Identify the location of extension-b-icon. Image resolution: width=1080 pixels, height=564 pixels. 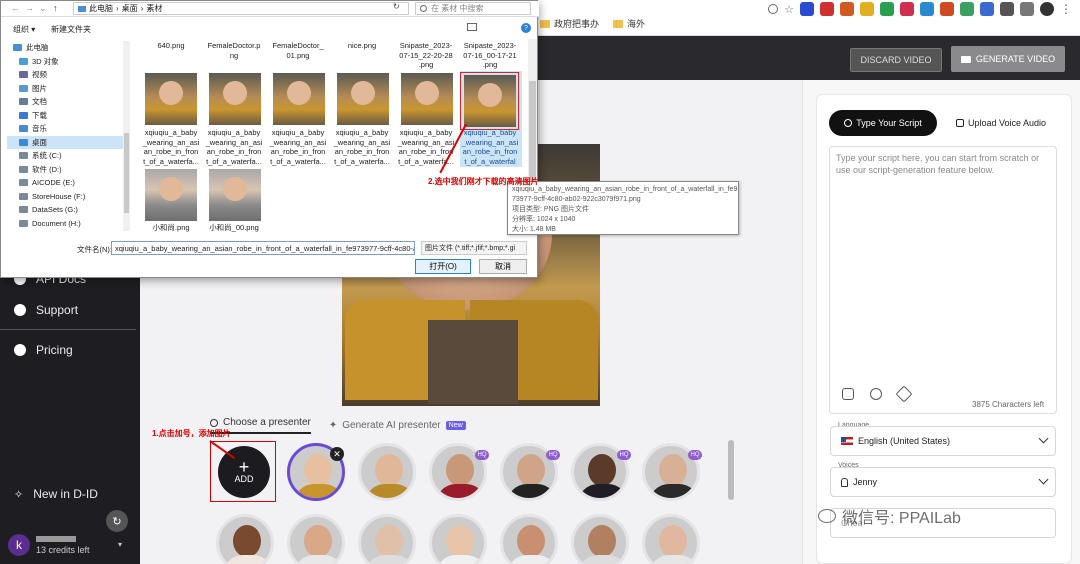
(847, 9).